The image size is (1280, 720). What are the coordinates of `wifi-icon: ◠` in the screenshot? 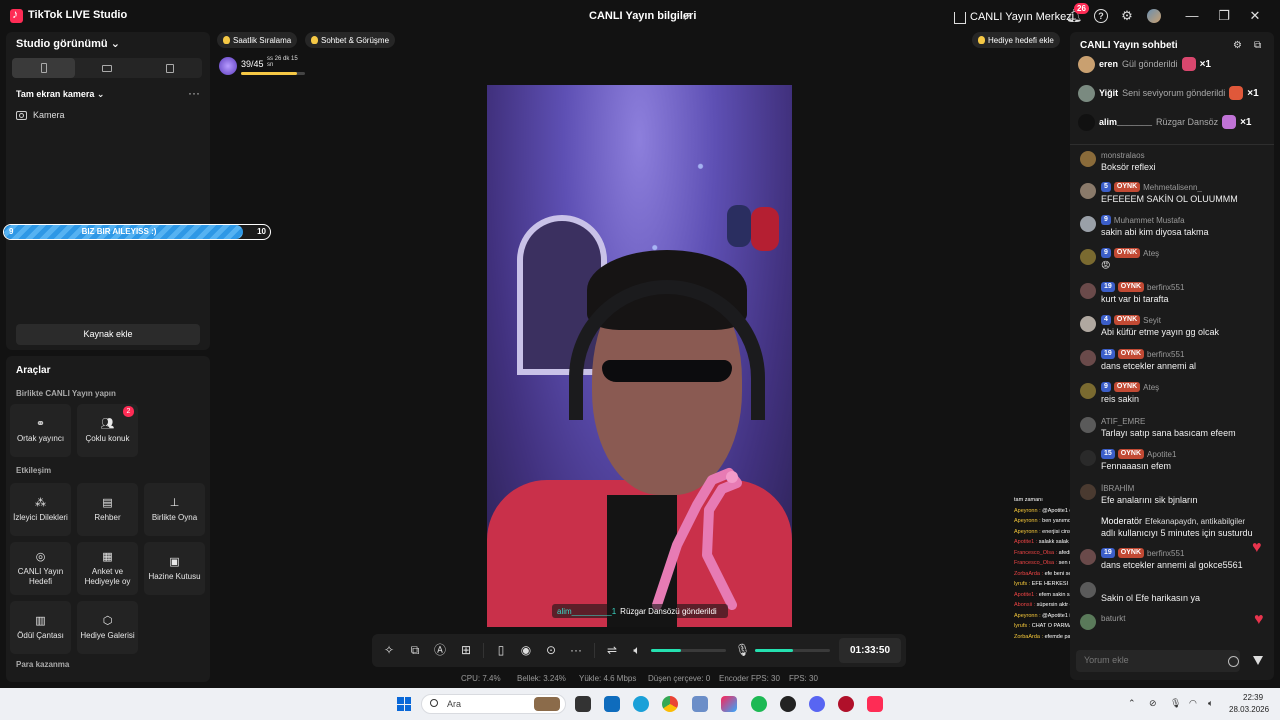 It's located at (1193, 703).